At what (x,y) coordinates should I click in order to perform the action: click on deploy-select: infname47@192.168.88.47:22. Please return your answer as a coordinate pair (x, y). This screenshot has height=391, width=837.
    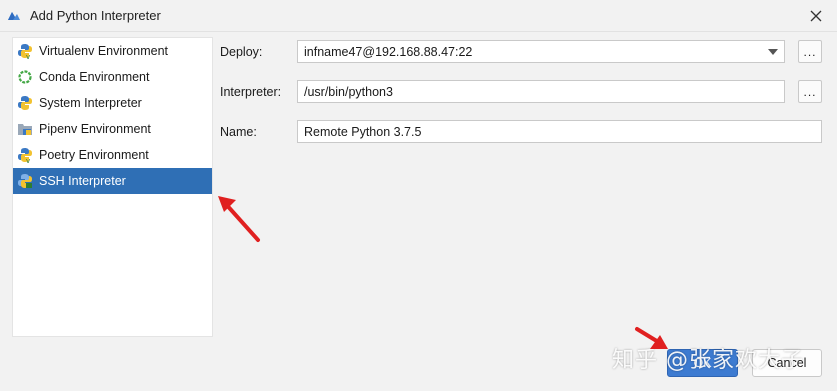
    Looking at the image, I should click on (541, 51).